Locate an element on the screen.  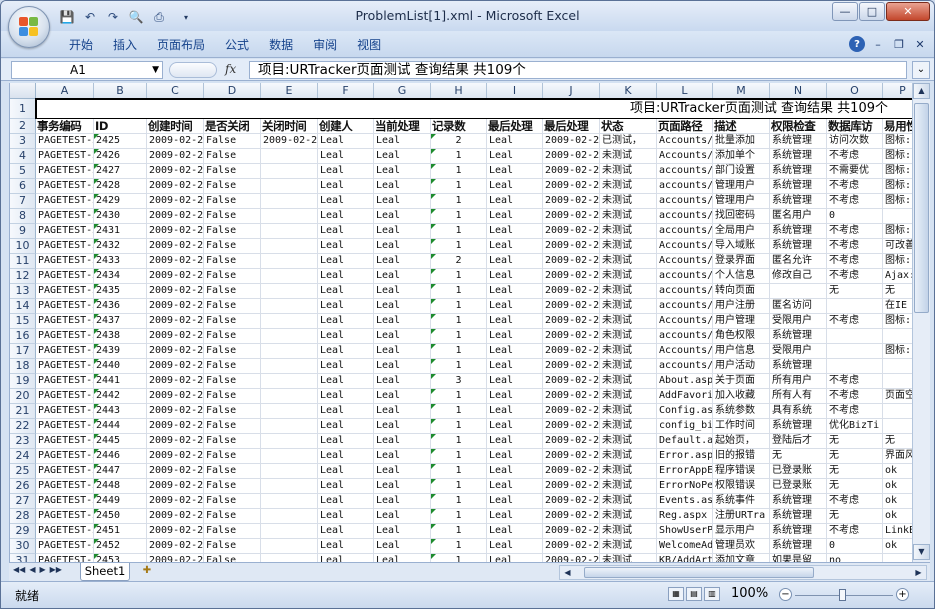
data-cell: 已测试， is located at coordinates (628, 141).